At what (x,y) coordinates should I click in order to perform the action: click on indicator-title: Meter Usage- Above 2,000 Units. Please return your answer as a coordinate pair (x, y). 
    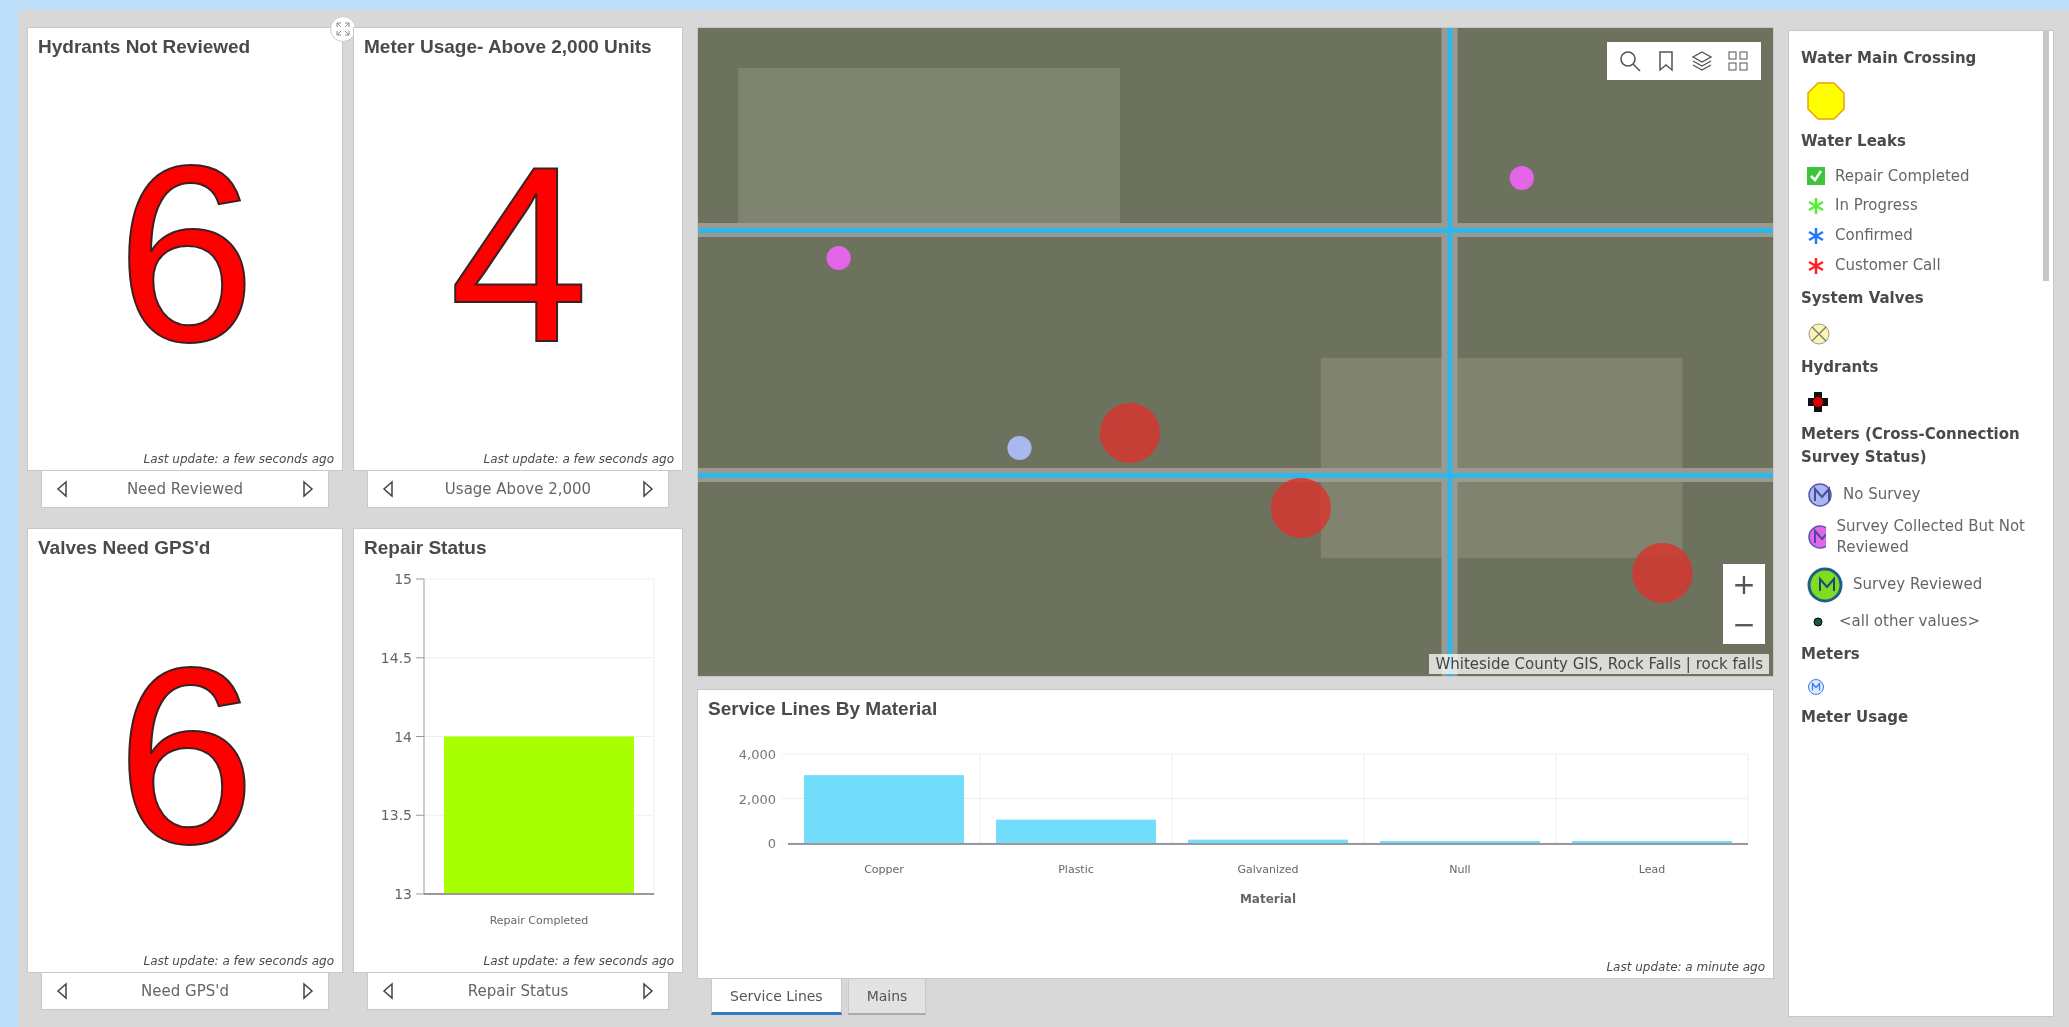
    Looking at the image, I should click on (508, 47).